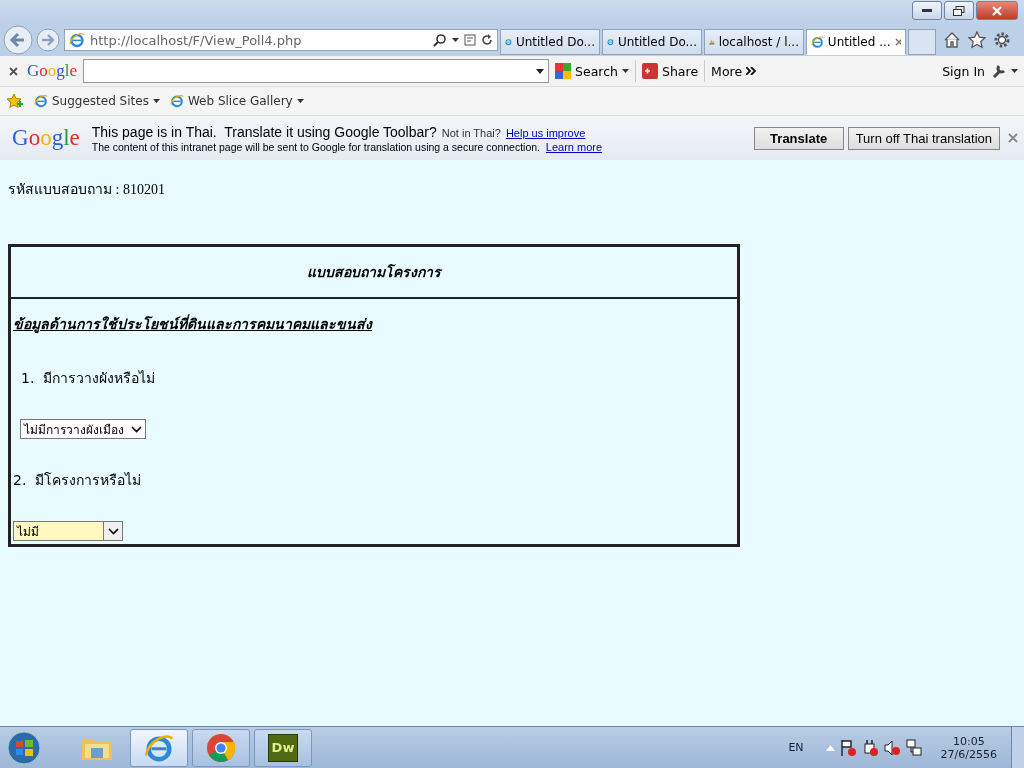  Describe the element at coordinates (470, 40) in the screenshot. I see `compatibility-icon` at that location.